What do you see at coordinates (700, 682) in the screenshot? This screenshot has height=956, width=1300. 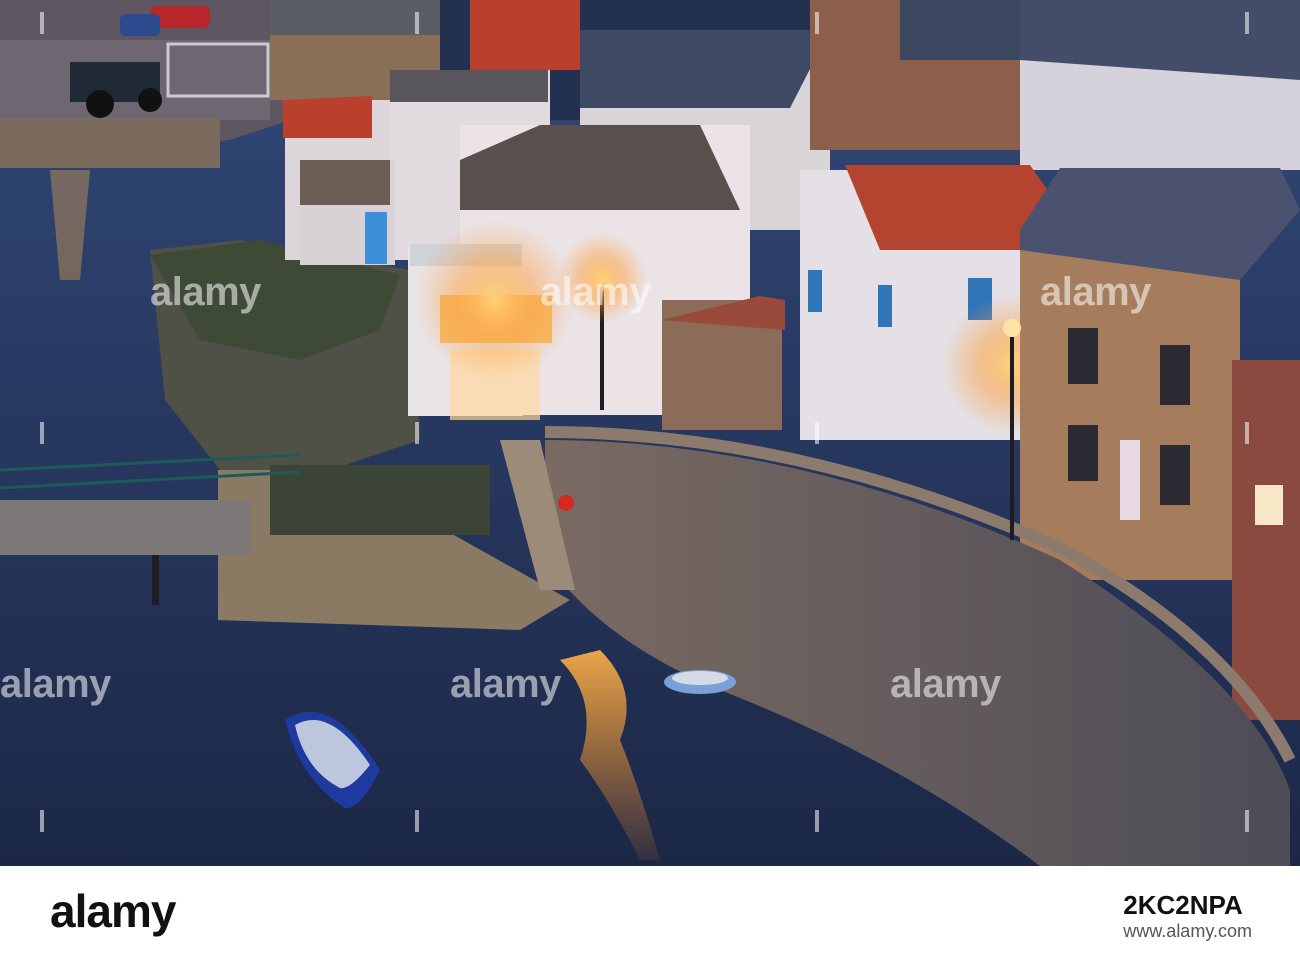 I see `small-dinghy` at bounding box center [700, 682].